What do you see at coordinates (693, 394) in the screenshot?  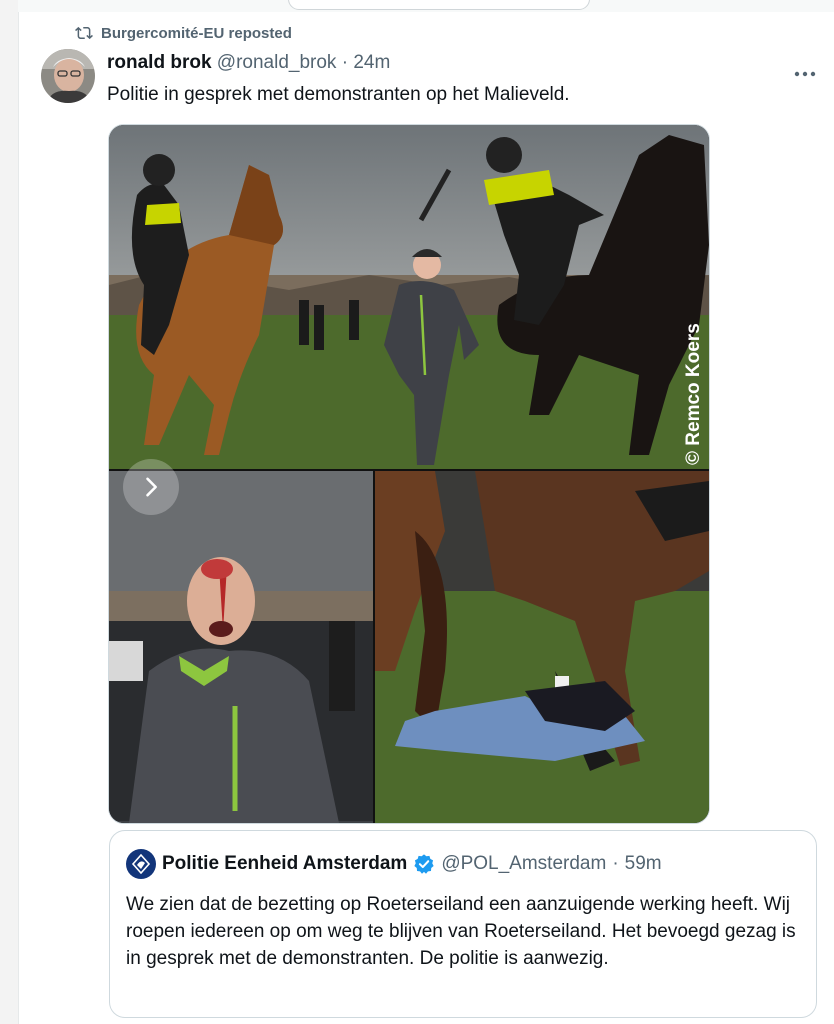 I see `photo-credit: © Remco Koers` at bounding box center [693, 394].